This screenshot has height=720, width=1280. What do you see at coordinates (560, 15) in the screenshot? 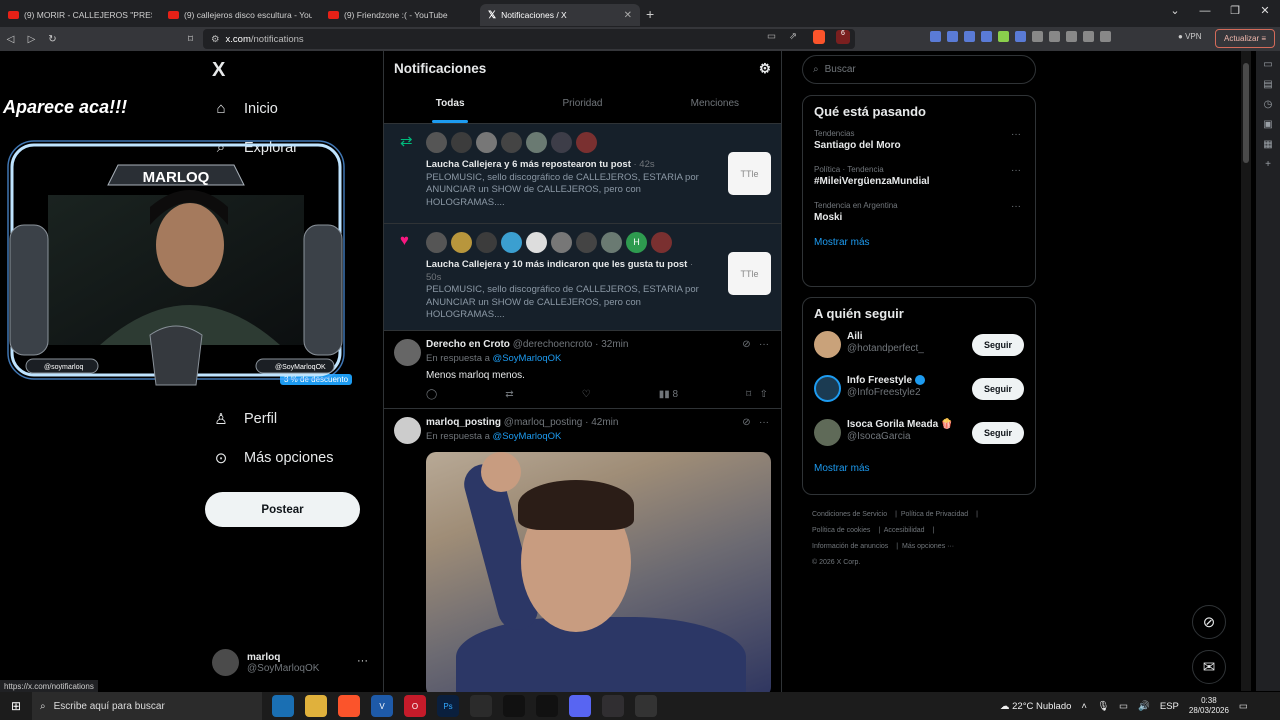
I see `browser-tab-active: 𝕏 Notificaciones / X ✕` at bounding box center [560, 15].